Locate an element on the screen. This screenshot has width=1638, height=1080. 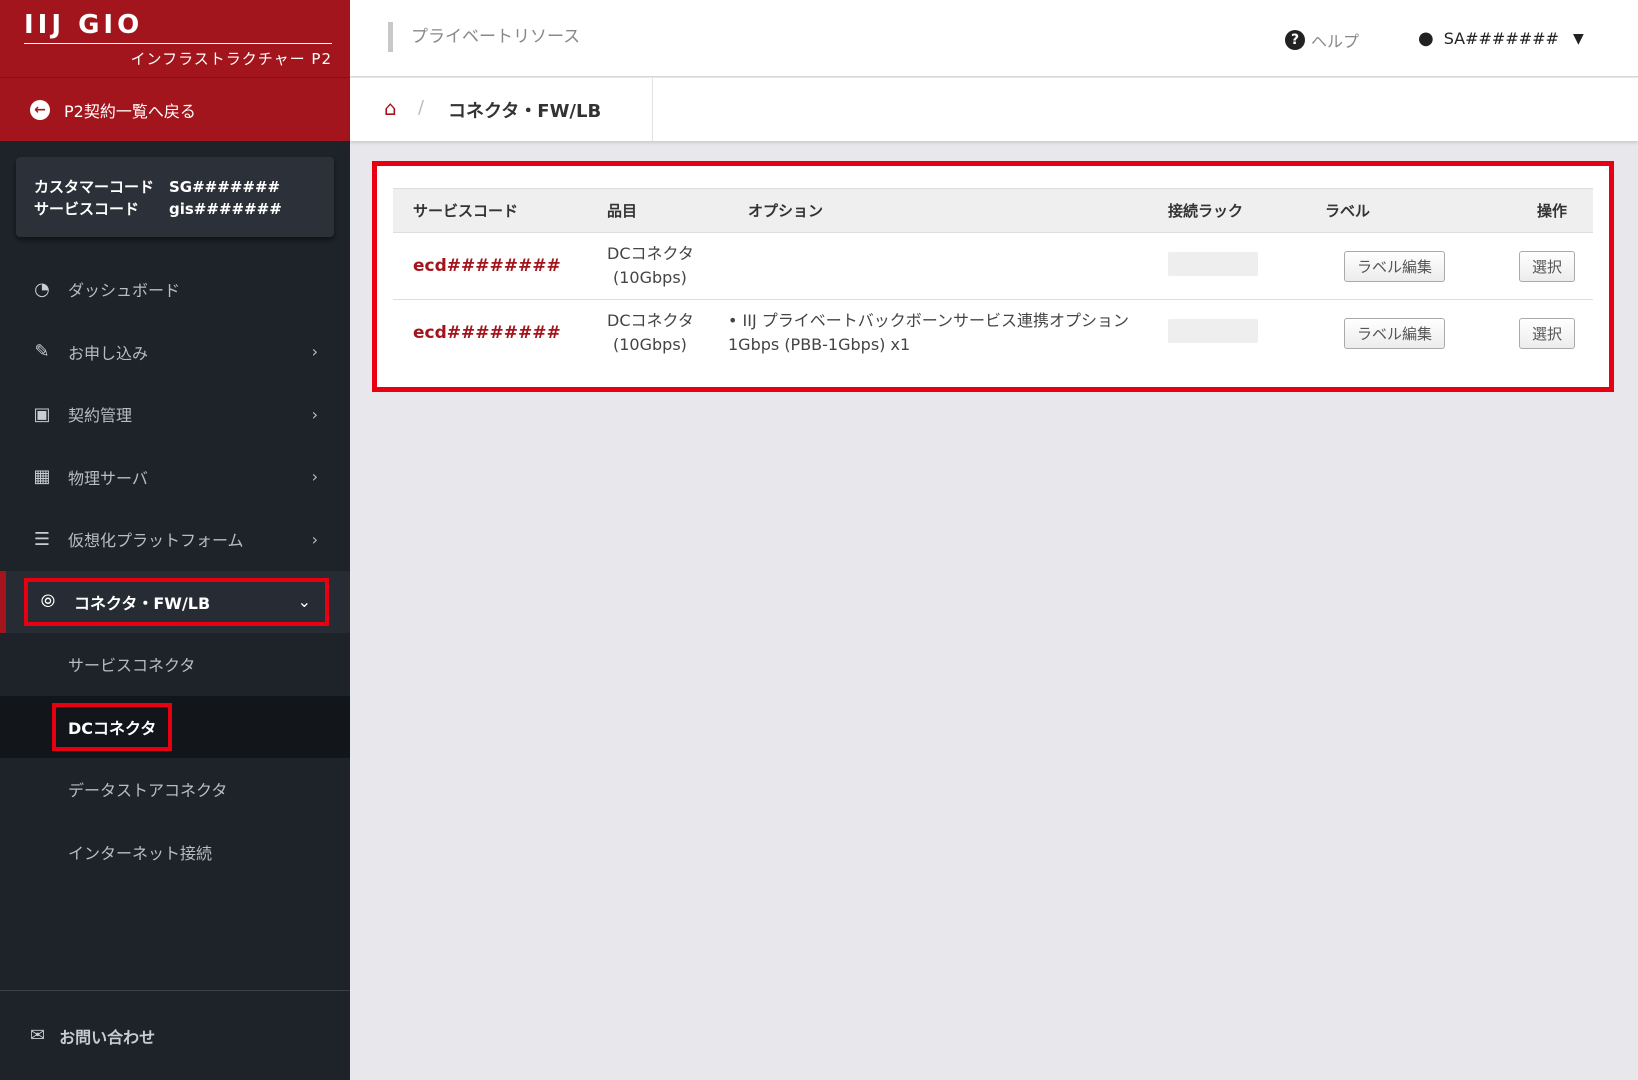
question-circle-icon: ? is located at coordinates (1295, 40).